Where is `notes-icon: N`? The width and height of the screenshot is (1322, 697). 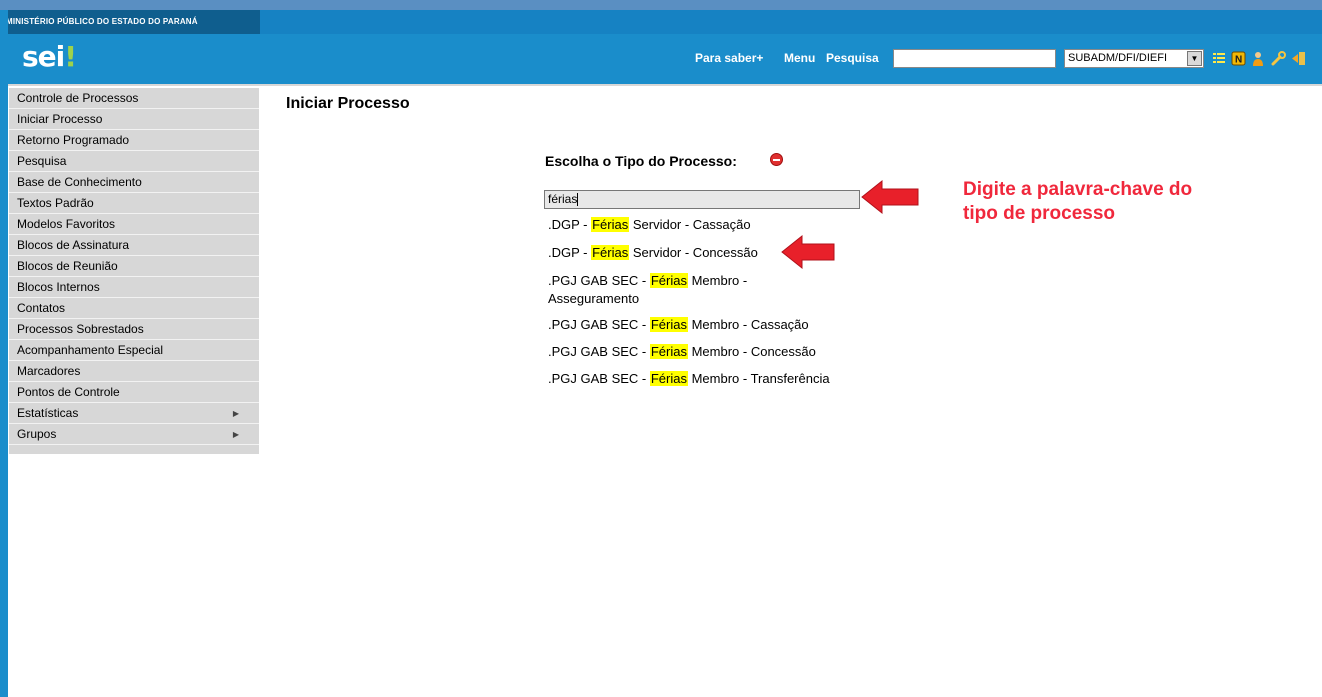
notes-icon: N is located at coordinates (1238, 59).